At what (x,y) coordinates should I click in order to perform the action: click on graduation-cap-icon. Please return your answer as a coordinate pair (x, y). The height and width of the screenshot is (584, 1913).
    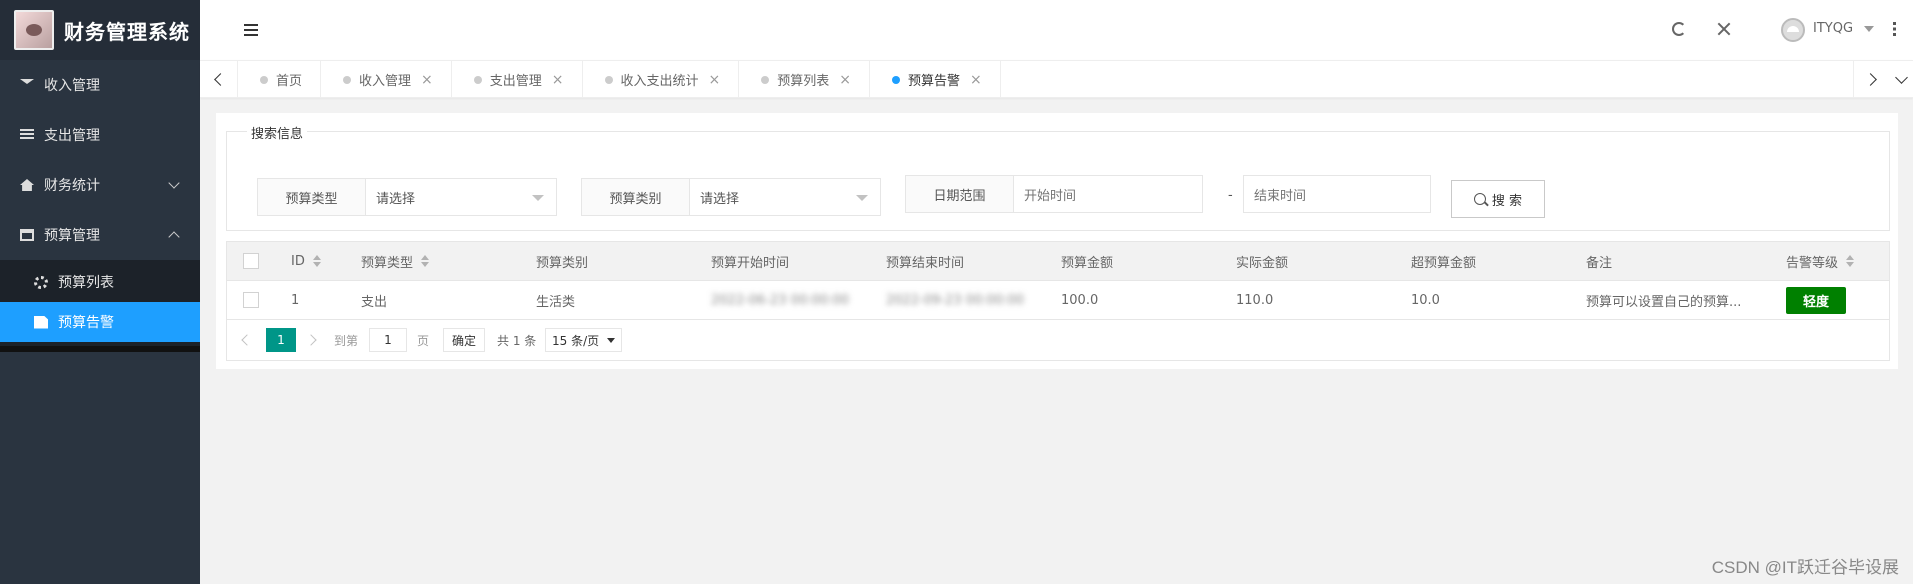
    Looking at the image, I should click on (27, 85).